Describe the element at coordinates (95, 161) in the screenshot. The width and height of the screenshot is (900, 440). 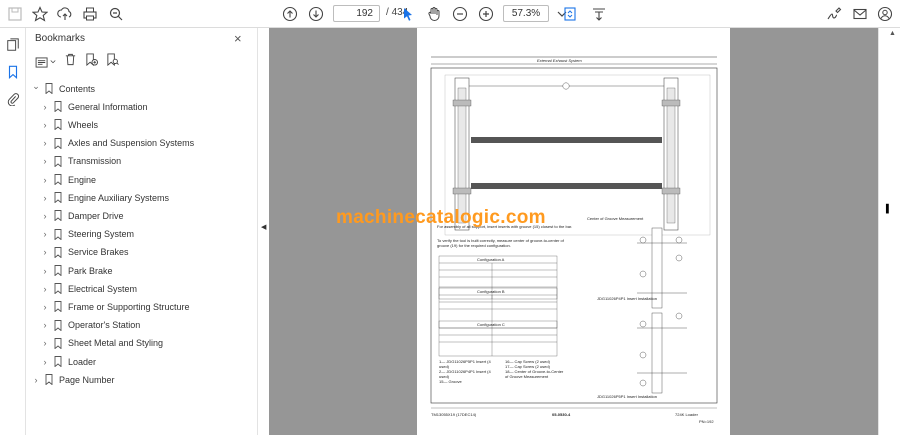
I see `bookmark-label: Transmission` at that location.